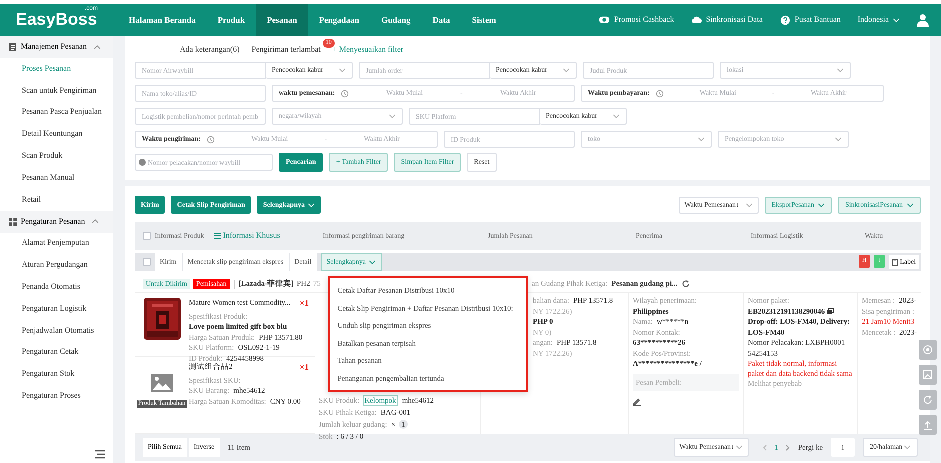 This screenshot has height=463, width=941. I want to click on sidebar-item: Penanda Otomatis, so click(56, 287).